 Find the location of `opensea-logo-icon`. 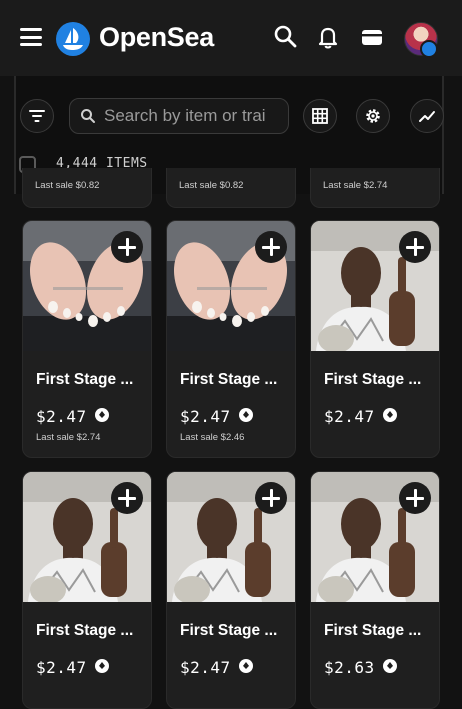

opensea-logo-icon is located at coordinates (73, 39).